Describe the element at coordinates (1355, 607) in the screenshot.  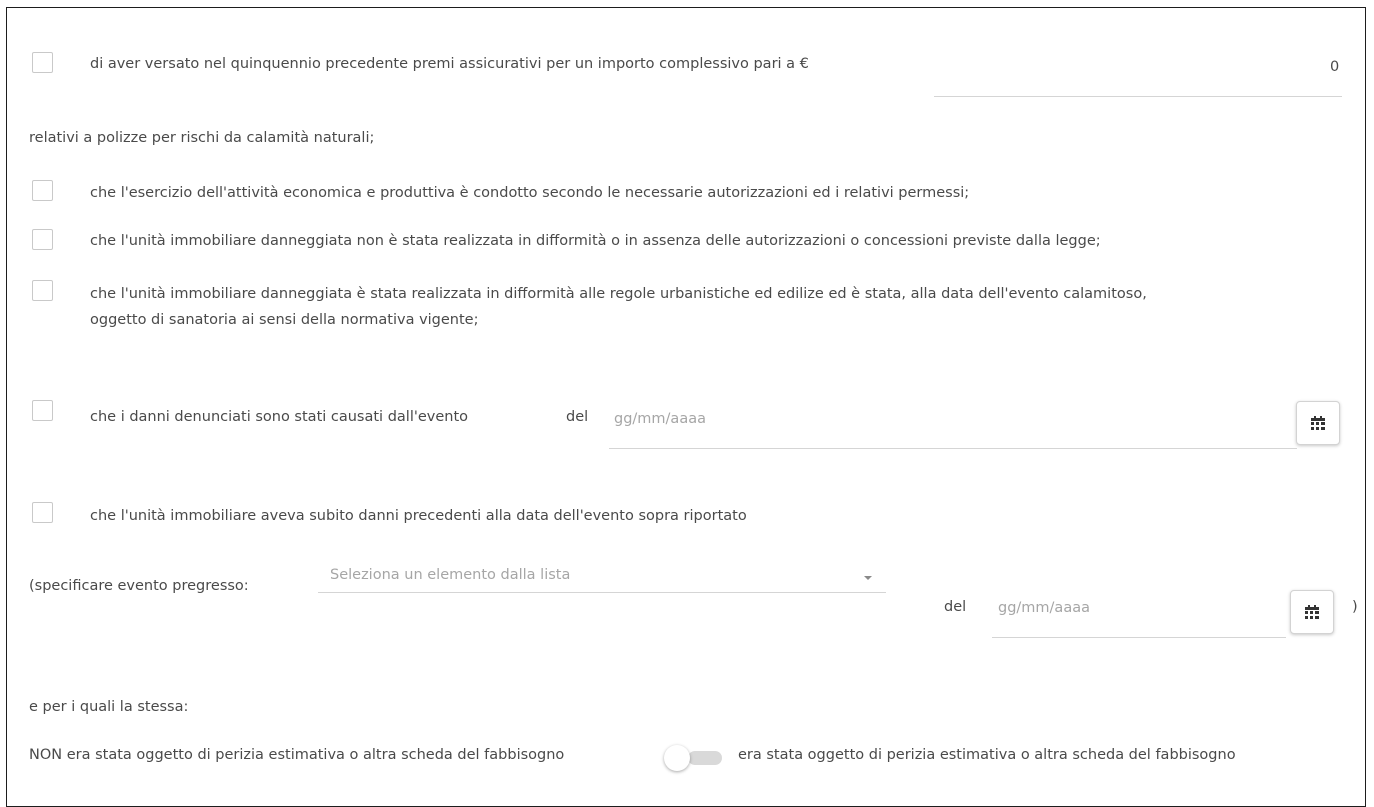
I see `evento-pregresso-close-paren: )` at that location.